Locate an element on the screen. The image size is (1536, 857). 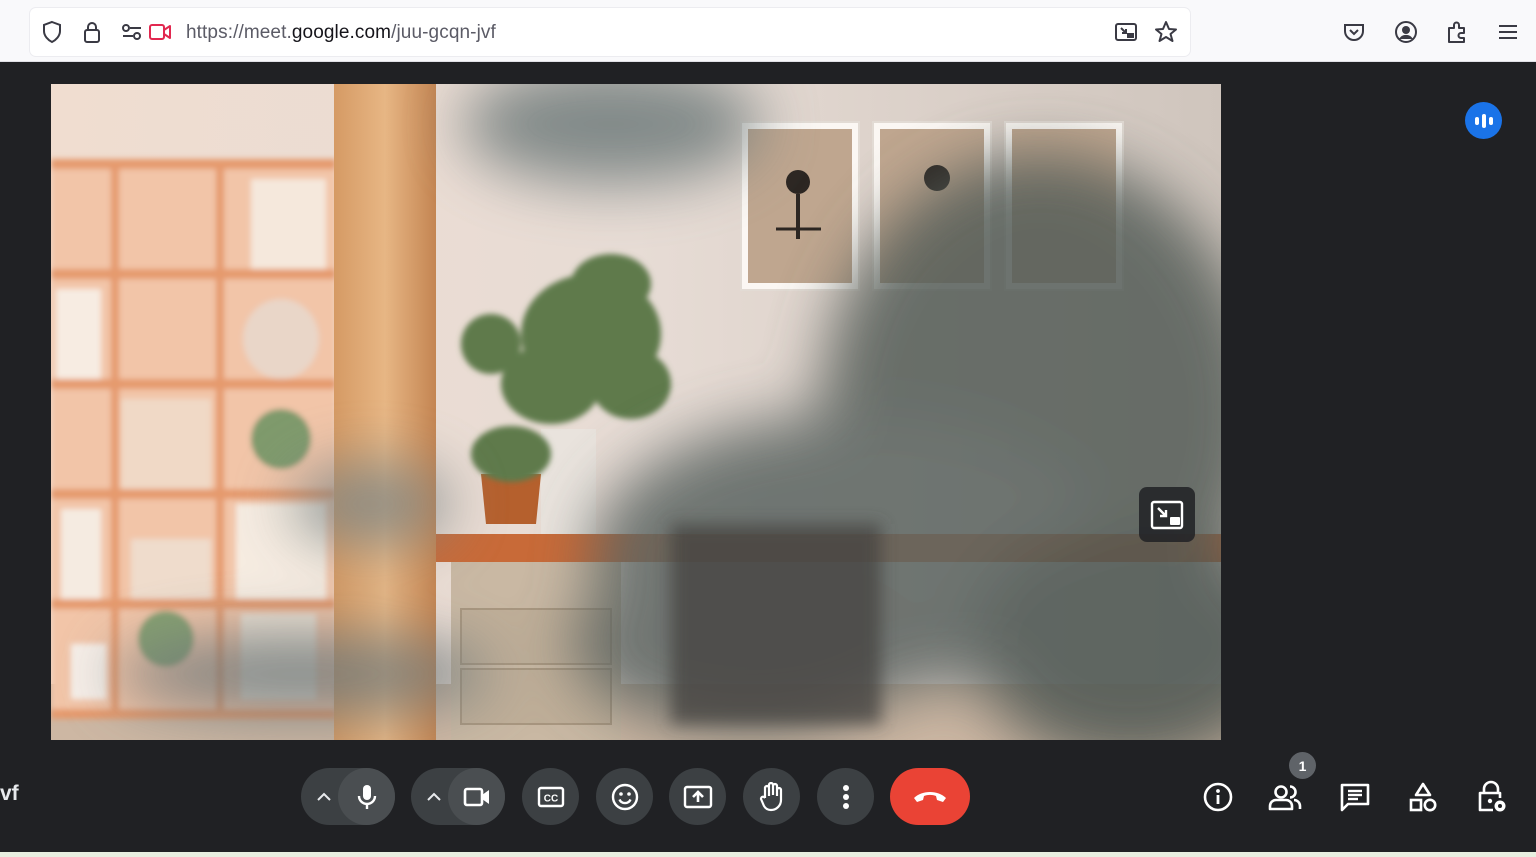
lock-icon is located at coordinates (92, 32).